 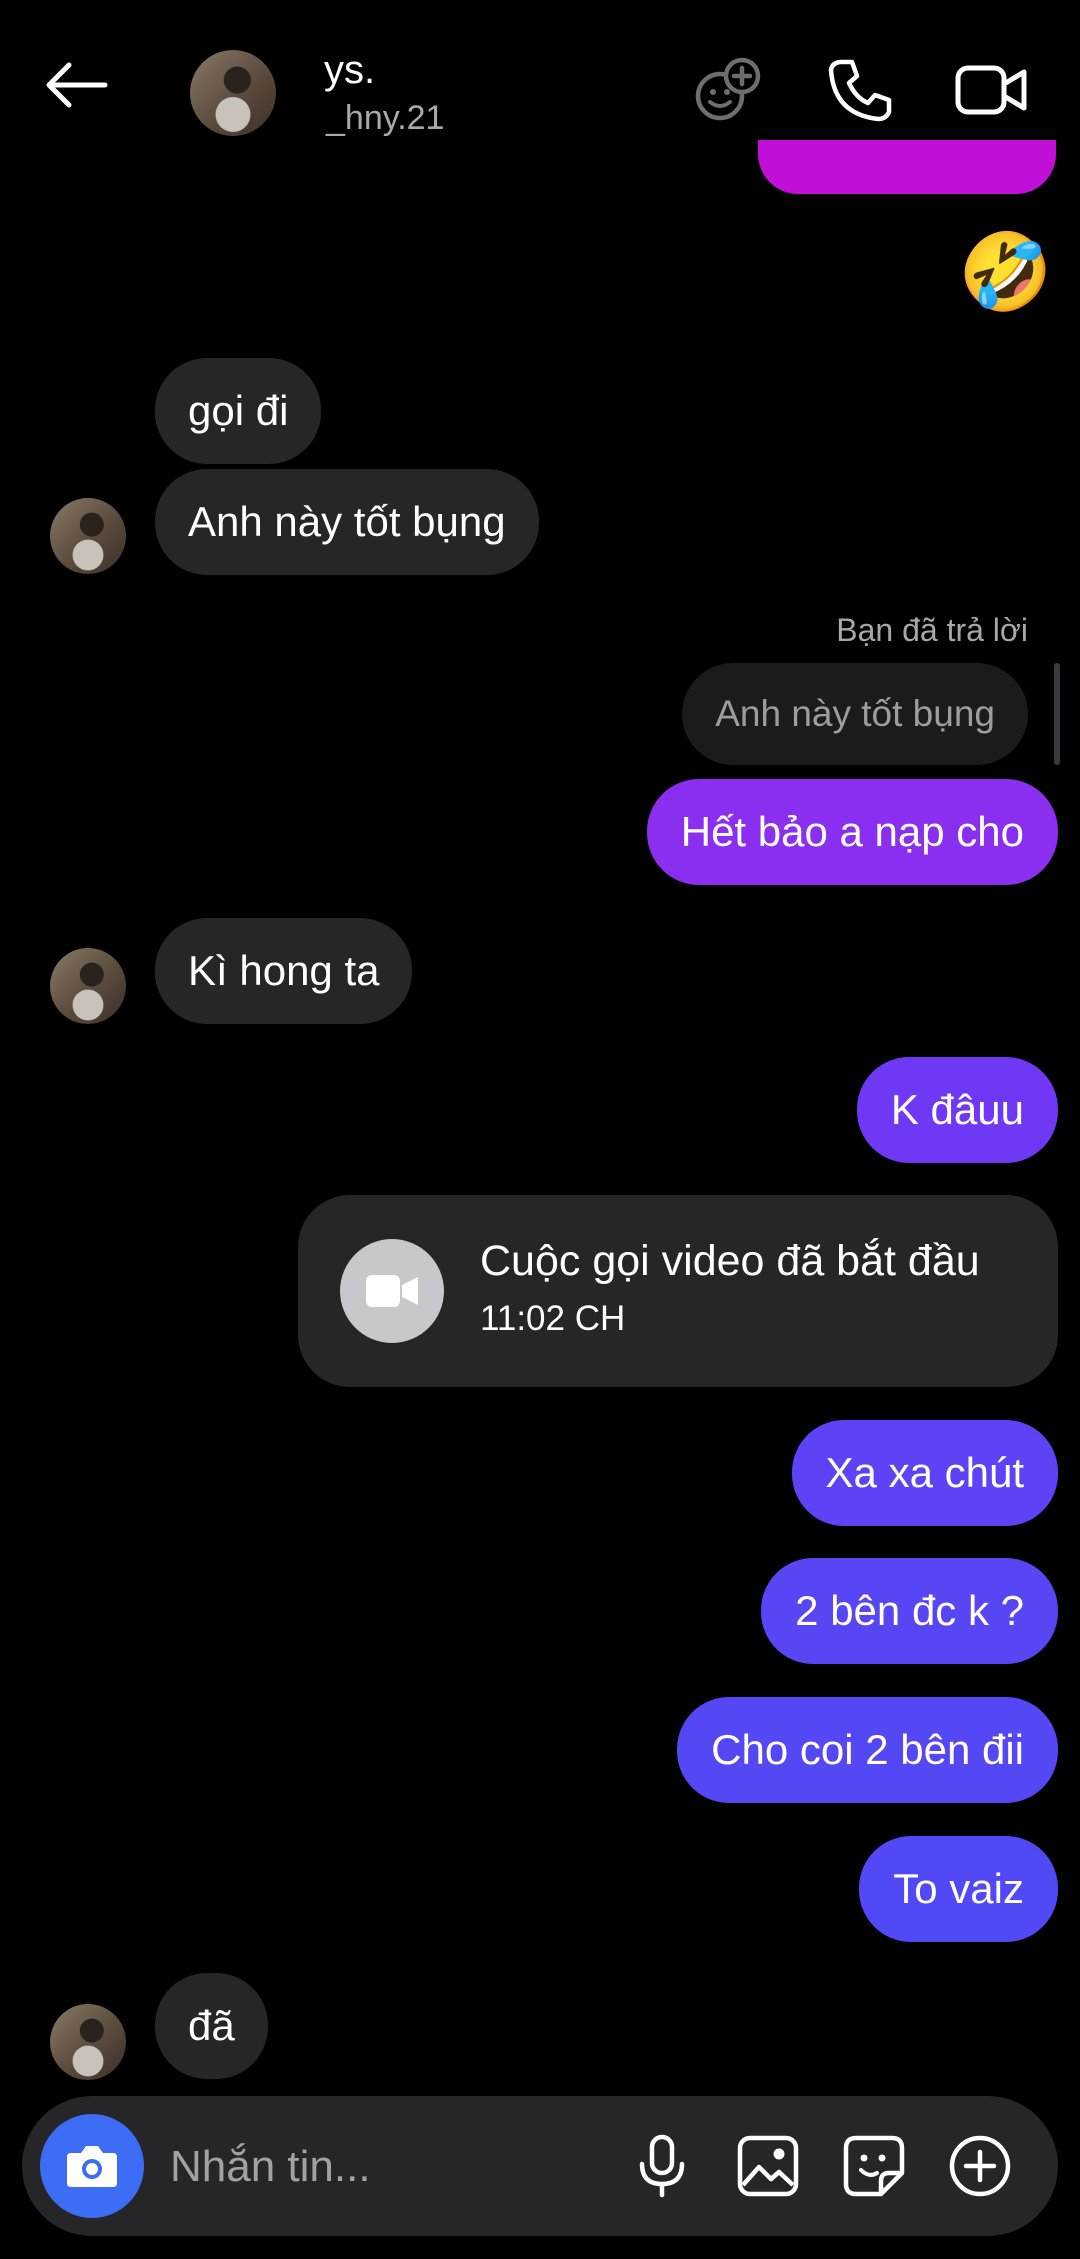 I want to click on reply-indicator-bar, so click(x=1057, y=714).